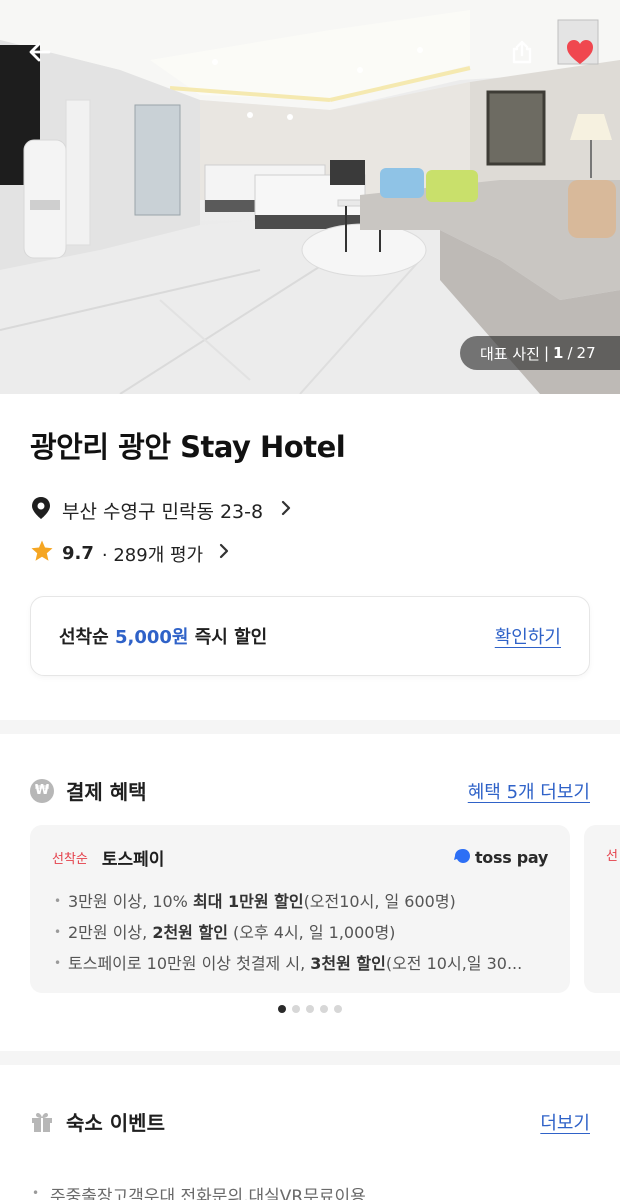 Image resolution: width=620 pixels, height=1200 pixels. Describe the element at coordinates (87, 637) in the screenshot. I see `coupon-prefix: 선착순` at that location.